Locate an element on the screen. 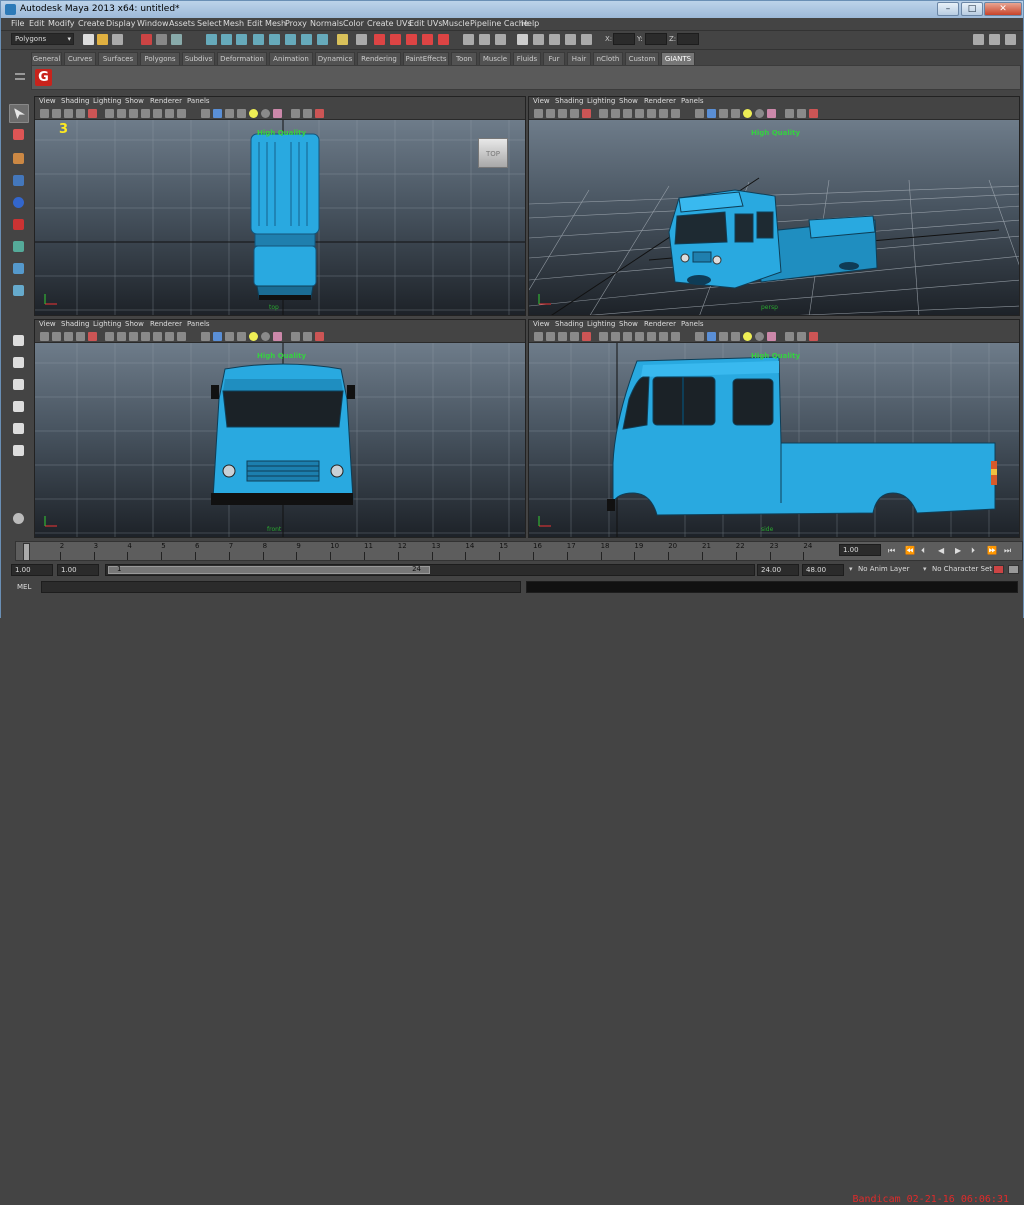 The height and width of the screenshot is (1205, 1024). layout-four-icon is located at coordinates (19, 363).